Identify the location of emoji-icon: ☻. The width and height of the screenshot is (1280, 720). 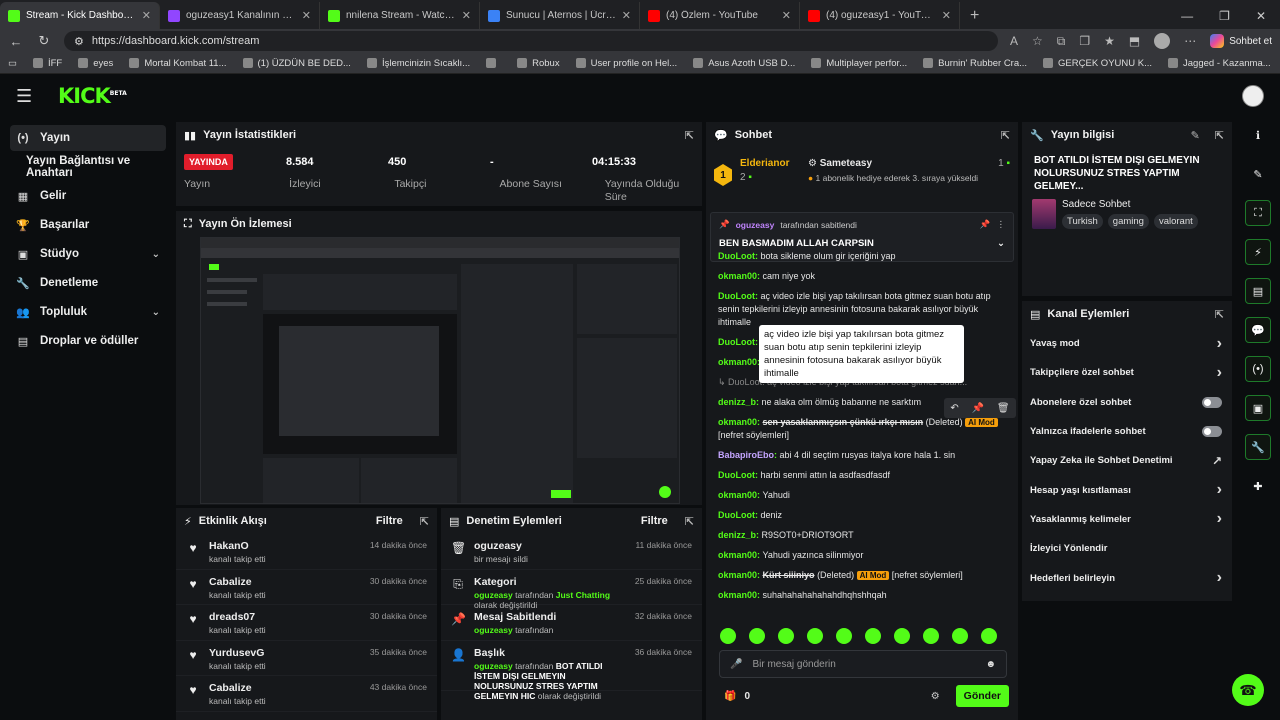
(990, 664).